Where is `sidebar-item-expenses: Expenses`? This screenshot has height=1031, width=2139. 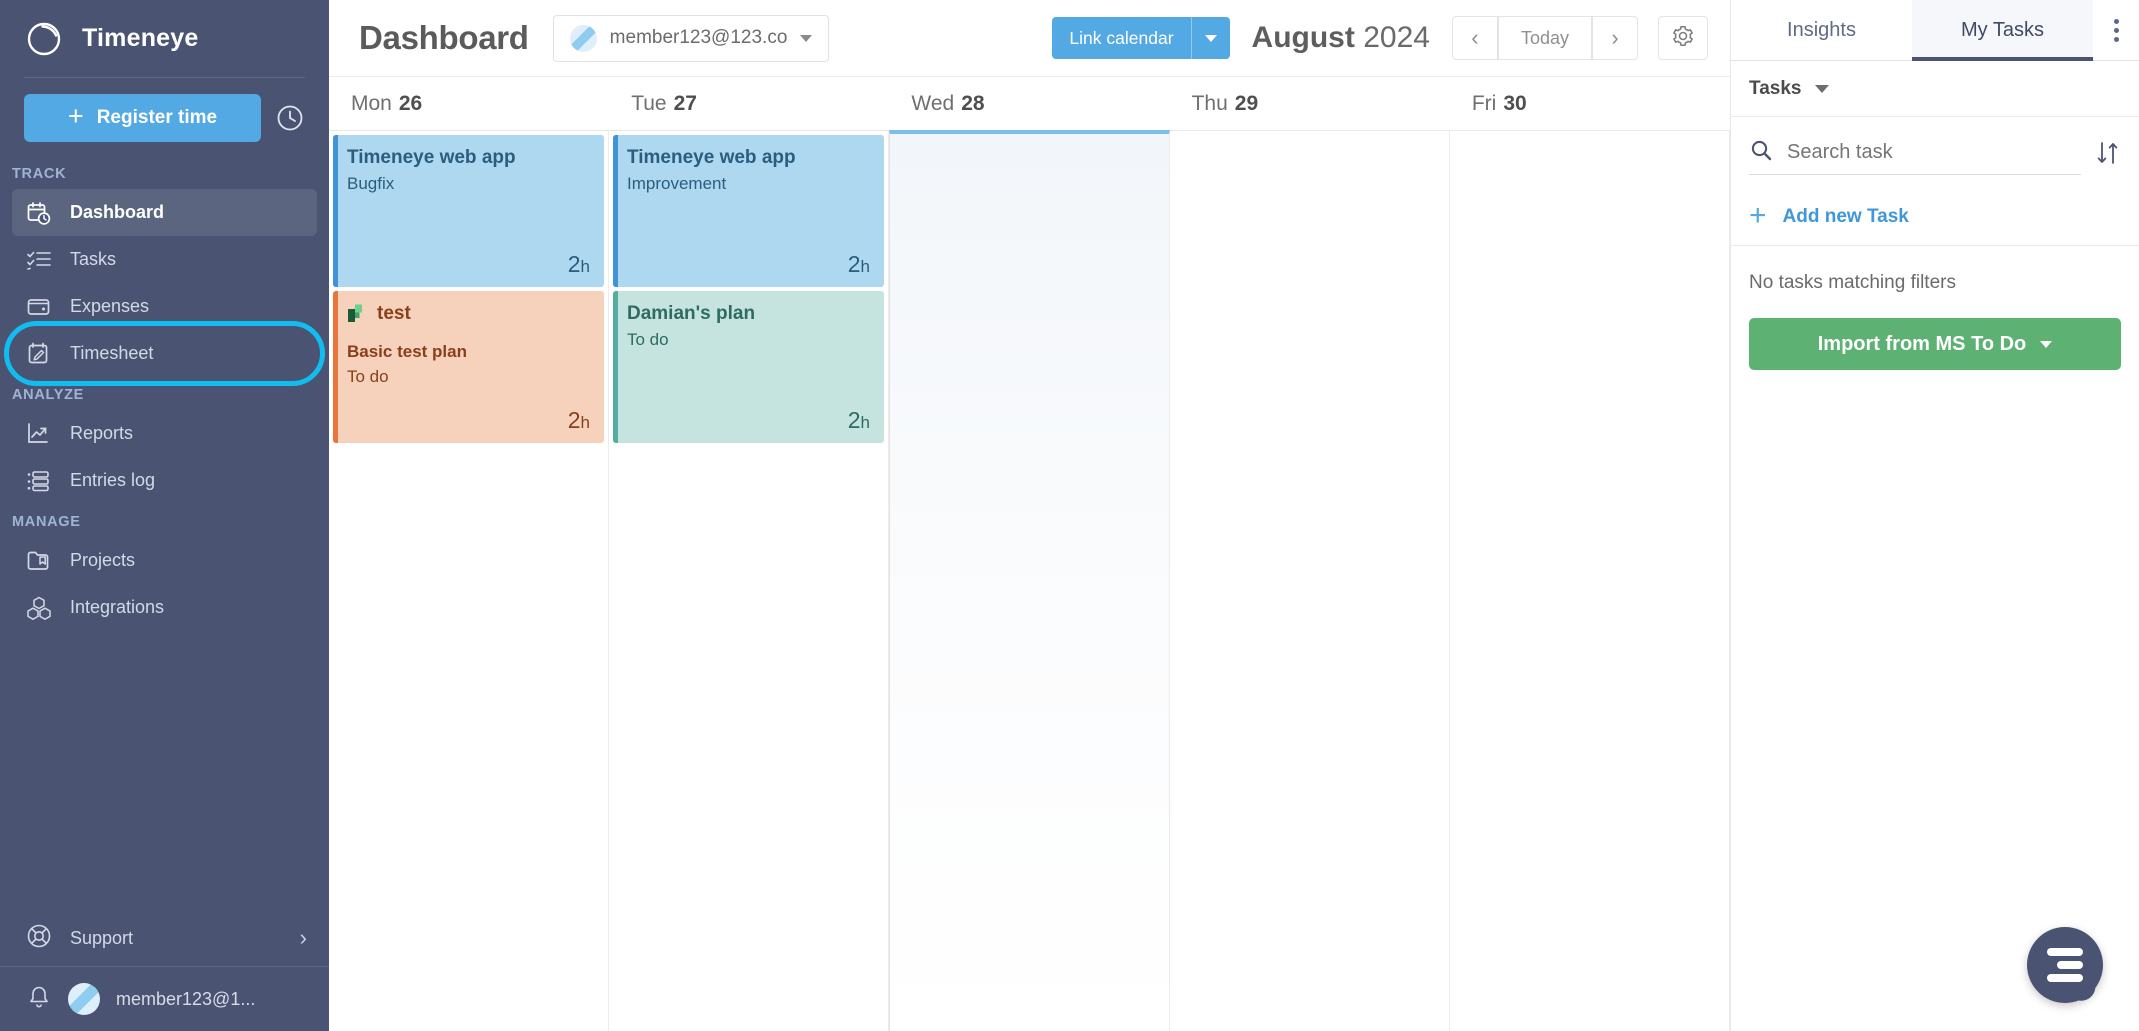 sidebar-item-expenses: Expenses is located at coordinates (164, 306).